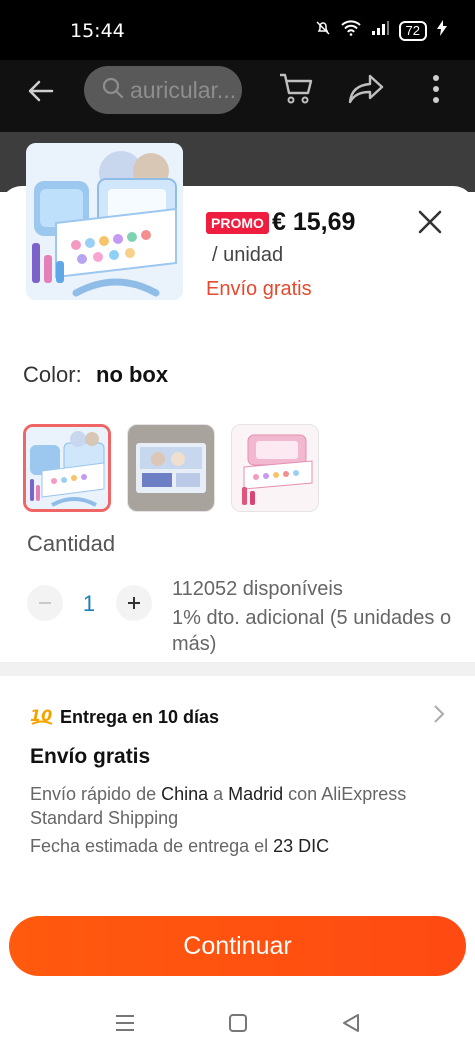 This screenshot has width=475, height=1056. Describe the element at coordinates (259, 289) in the screenshot. I see `free-shipping-label: Envío gratis` at that location.